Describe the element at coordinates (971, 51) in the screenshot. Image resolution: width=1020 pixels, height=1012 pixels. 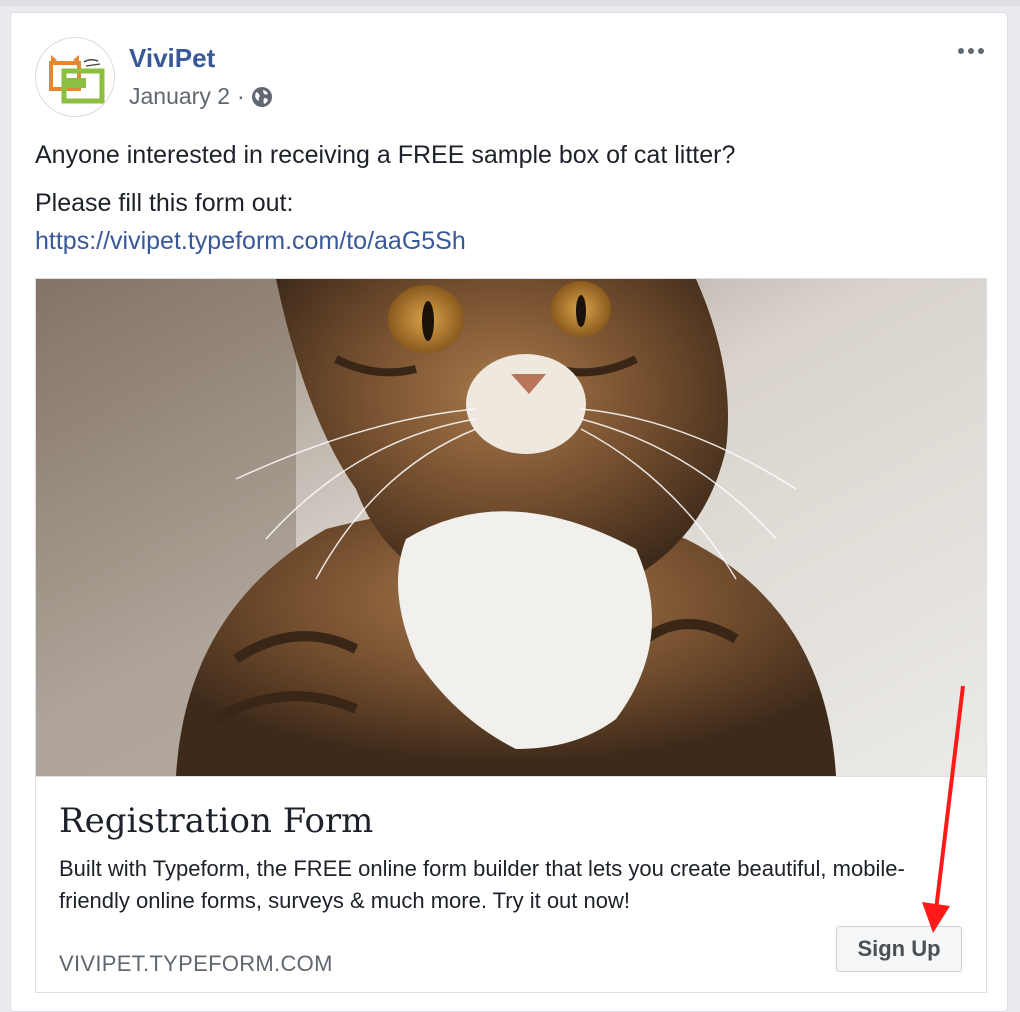
I see `more-options-icon` at that location.